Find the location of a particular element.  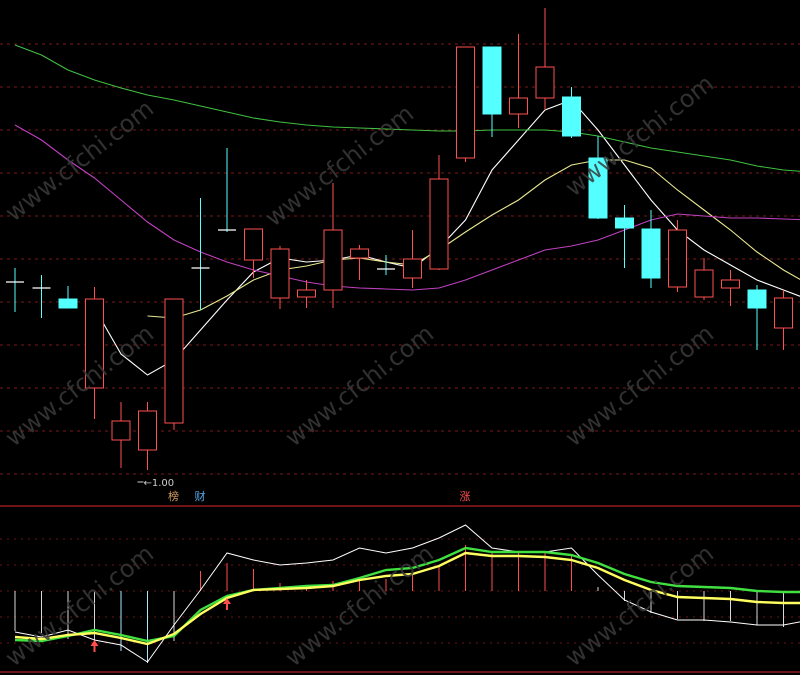

buy-arrow-icon is located at coordinates (94, 646).